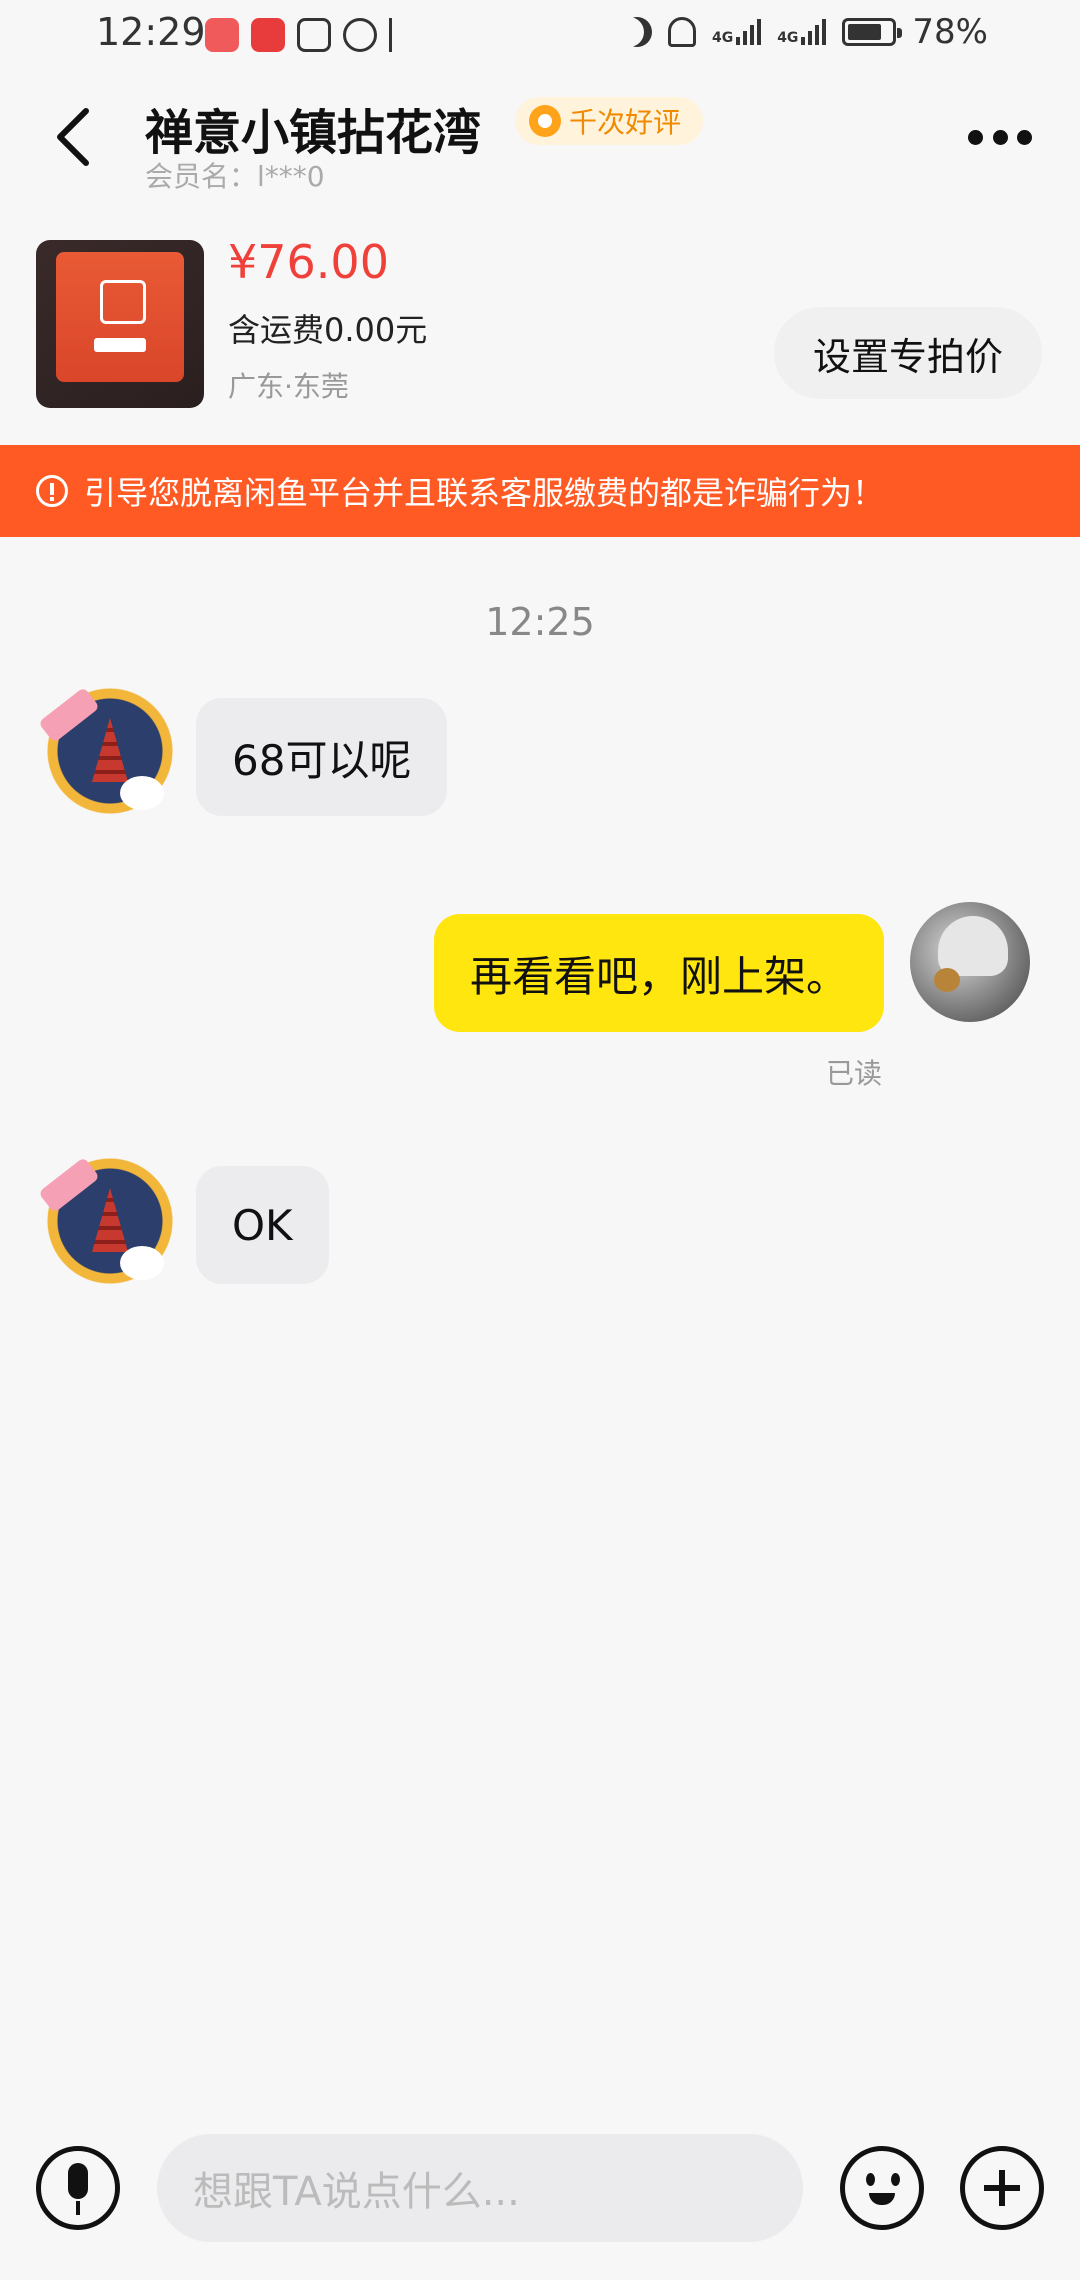 The image size is (1080, 2280). What do you see at coordinates (78, 2188) in the screenshot?
I see `voice-input-icon` at bounding box center [78, 2188].